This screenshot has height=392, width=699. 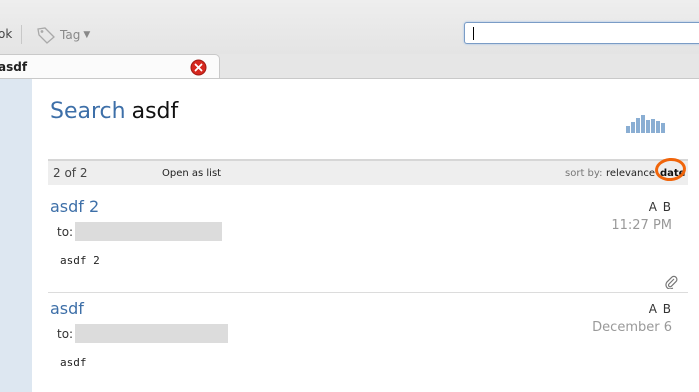 I want to click on tag-icon, so click(x=46, y=35).